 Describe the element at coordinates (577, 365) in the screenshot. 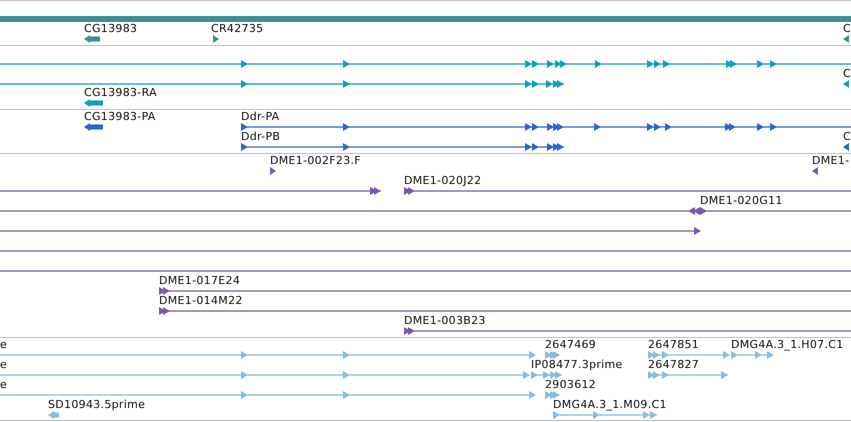

I see `feature-label: IP08477.3prime` at that location.